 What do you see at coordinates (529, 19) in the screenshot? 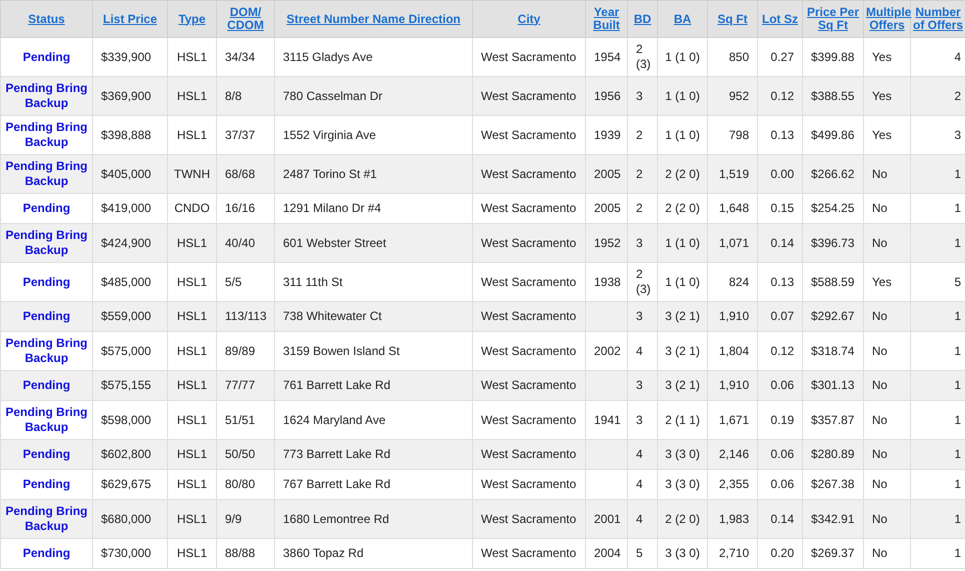
I see `column-header: City` at bounding box center [529, 19].